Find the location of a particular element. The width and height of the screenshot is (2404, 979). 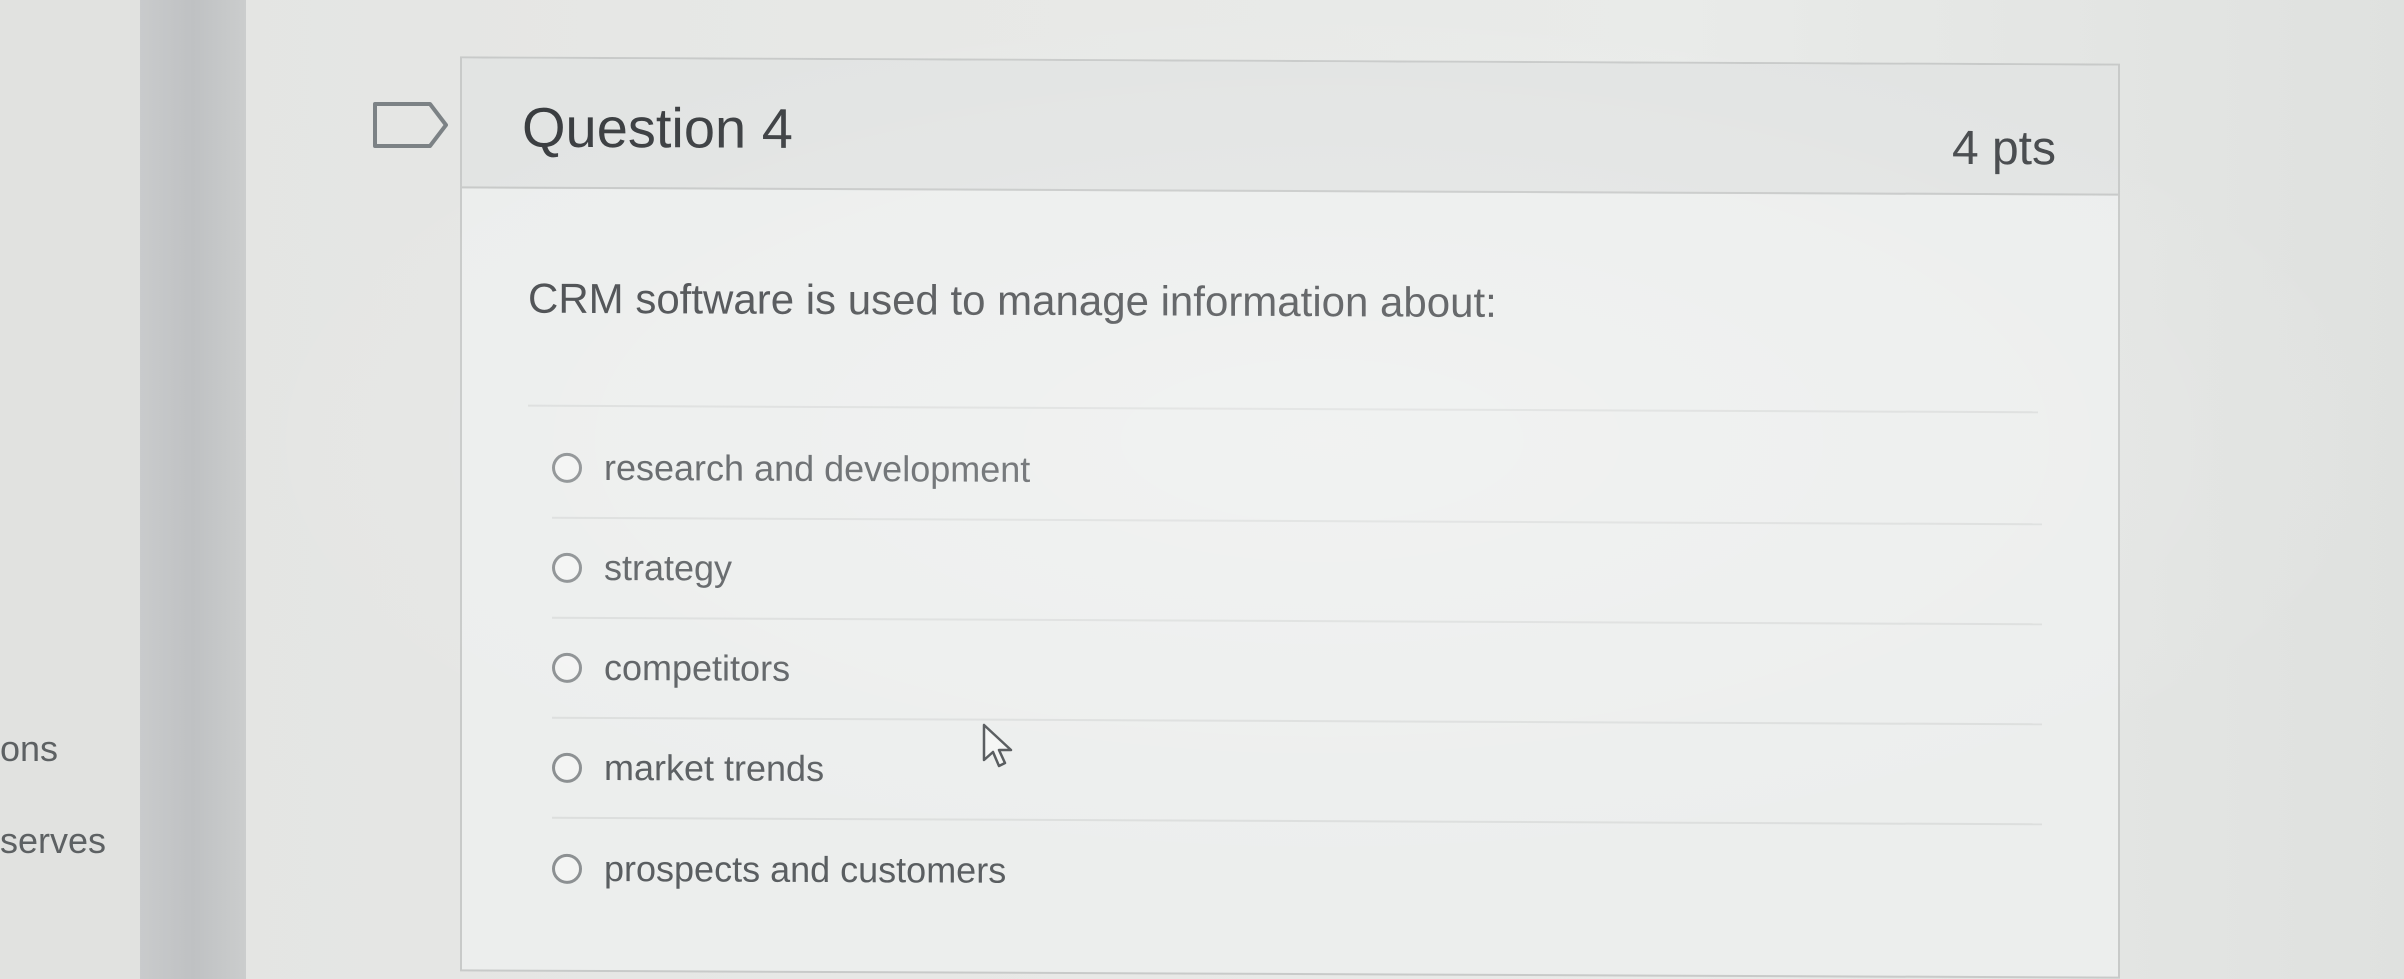

flag-icon is located at coordinates (412, 125).